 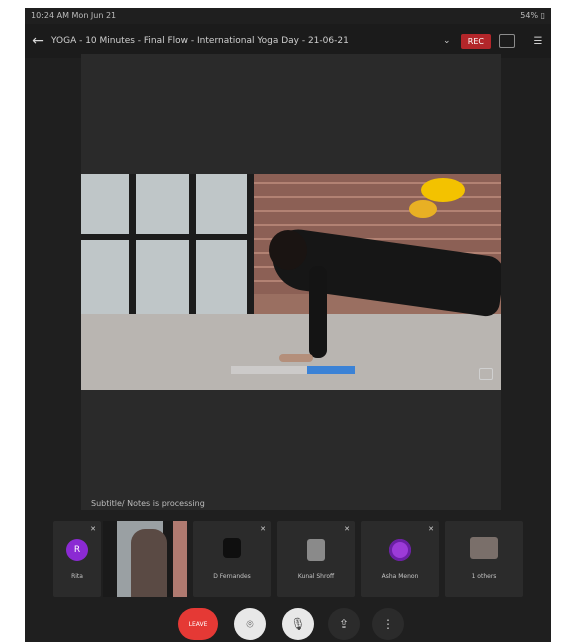 I want to click on camera-icon: ⌾, so click(x=250, y=624).